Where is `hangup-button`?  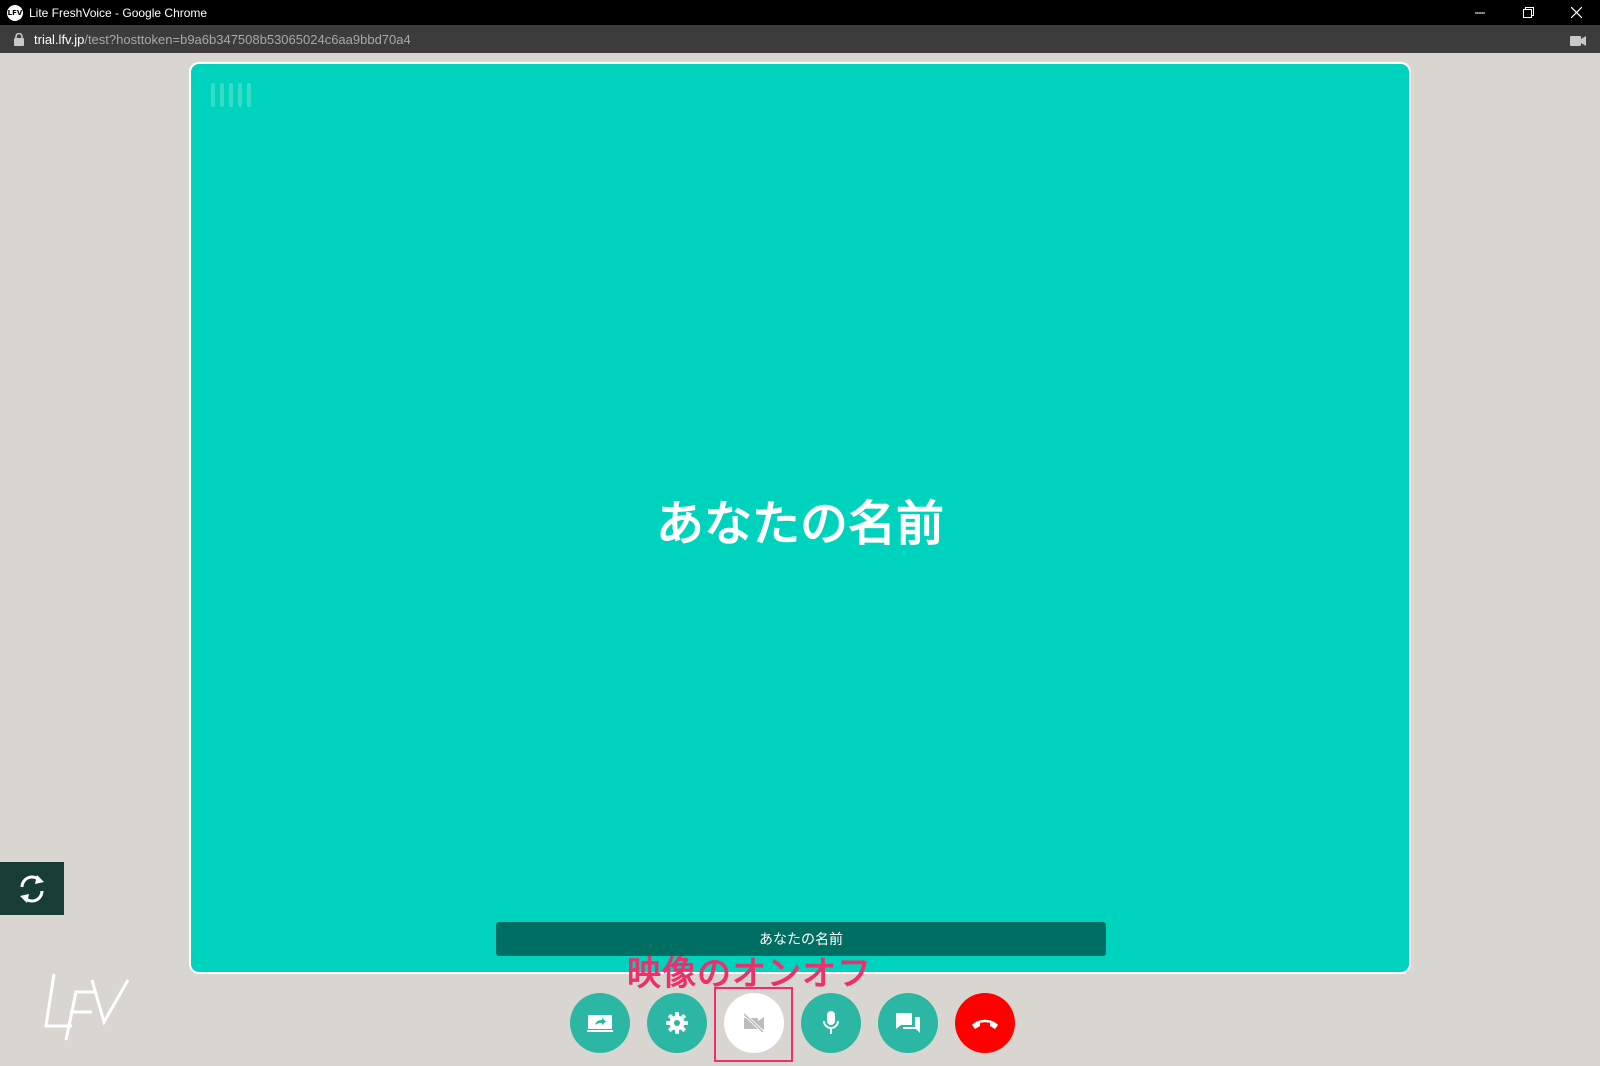
hangup-button is located at coordinates (985, 1023).